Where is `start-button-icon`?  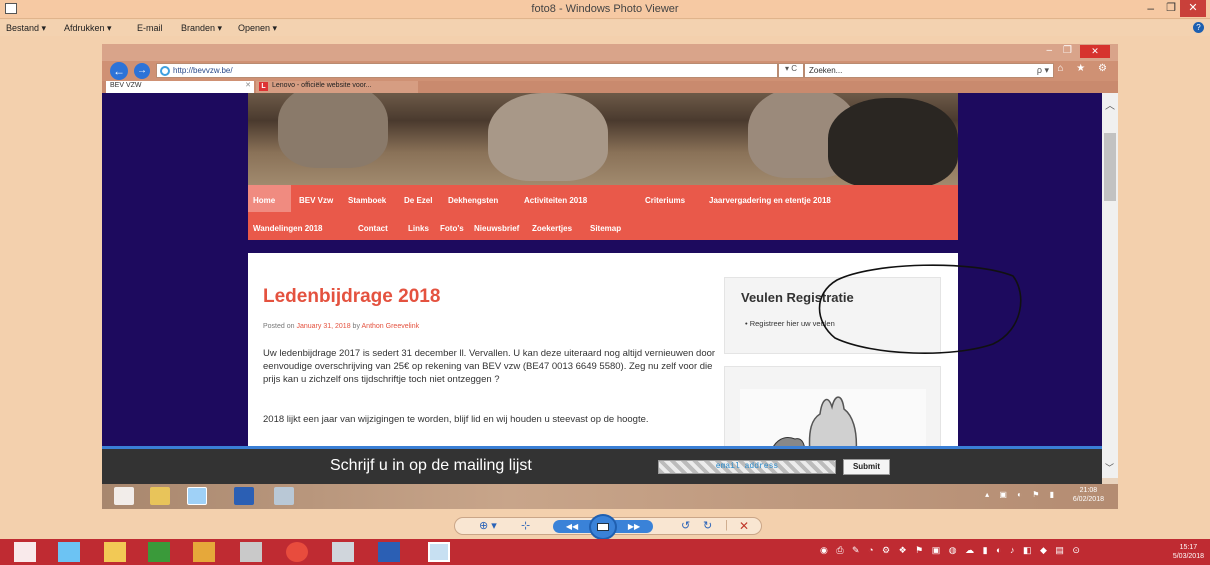
start-button-icon is located at coordinates (25, 552).